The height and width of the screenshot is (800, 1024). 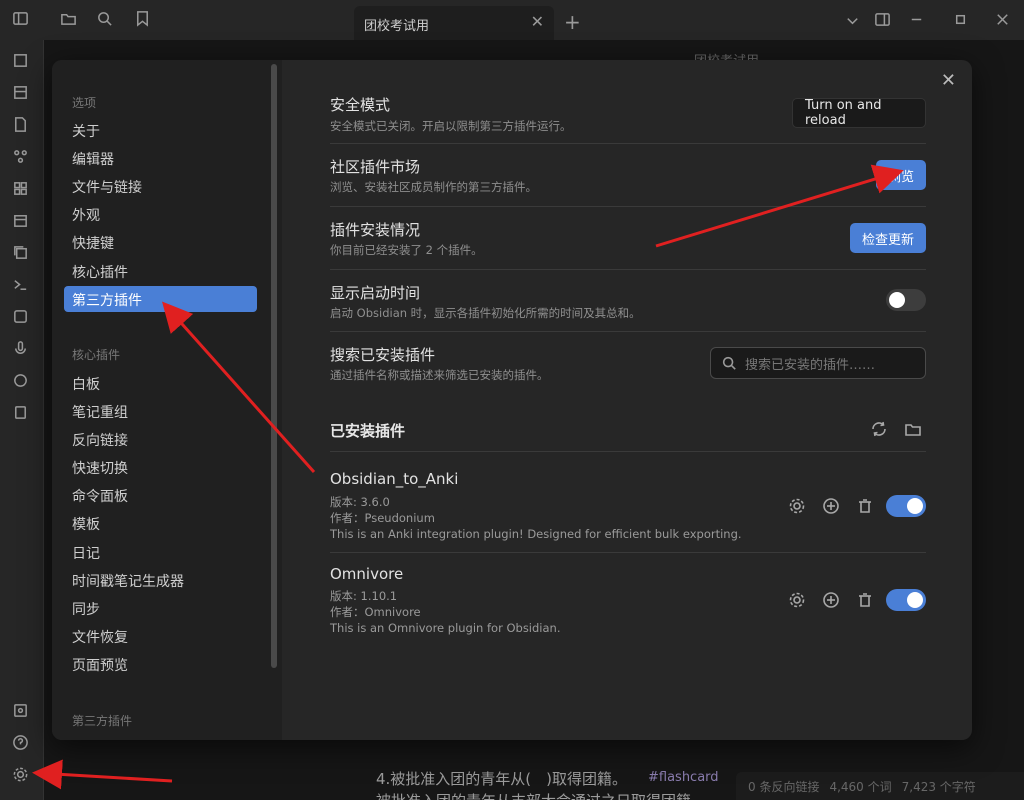 What do you see at coordinates (160, 467) in the screenshot?
I see `sidebar-item-quick-switcher: 快速切换` at bounding box center [160, 467].